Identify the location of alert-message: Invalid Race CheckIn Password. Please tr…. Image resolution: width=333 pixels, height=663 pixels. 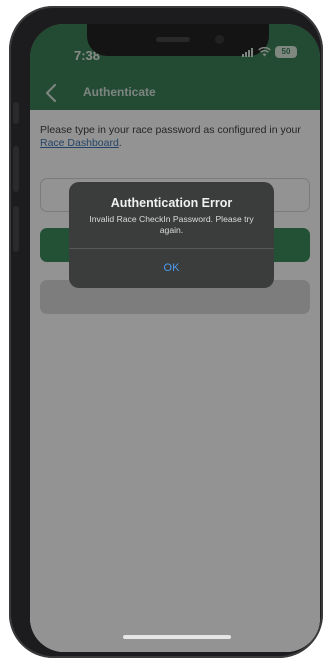
(171, 224).